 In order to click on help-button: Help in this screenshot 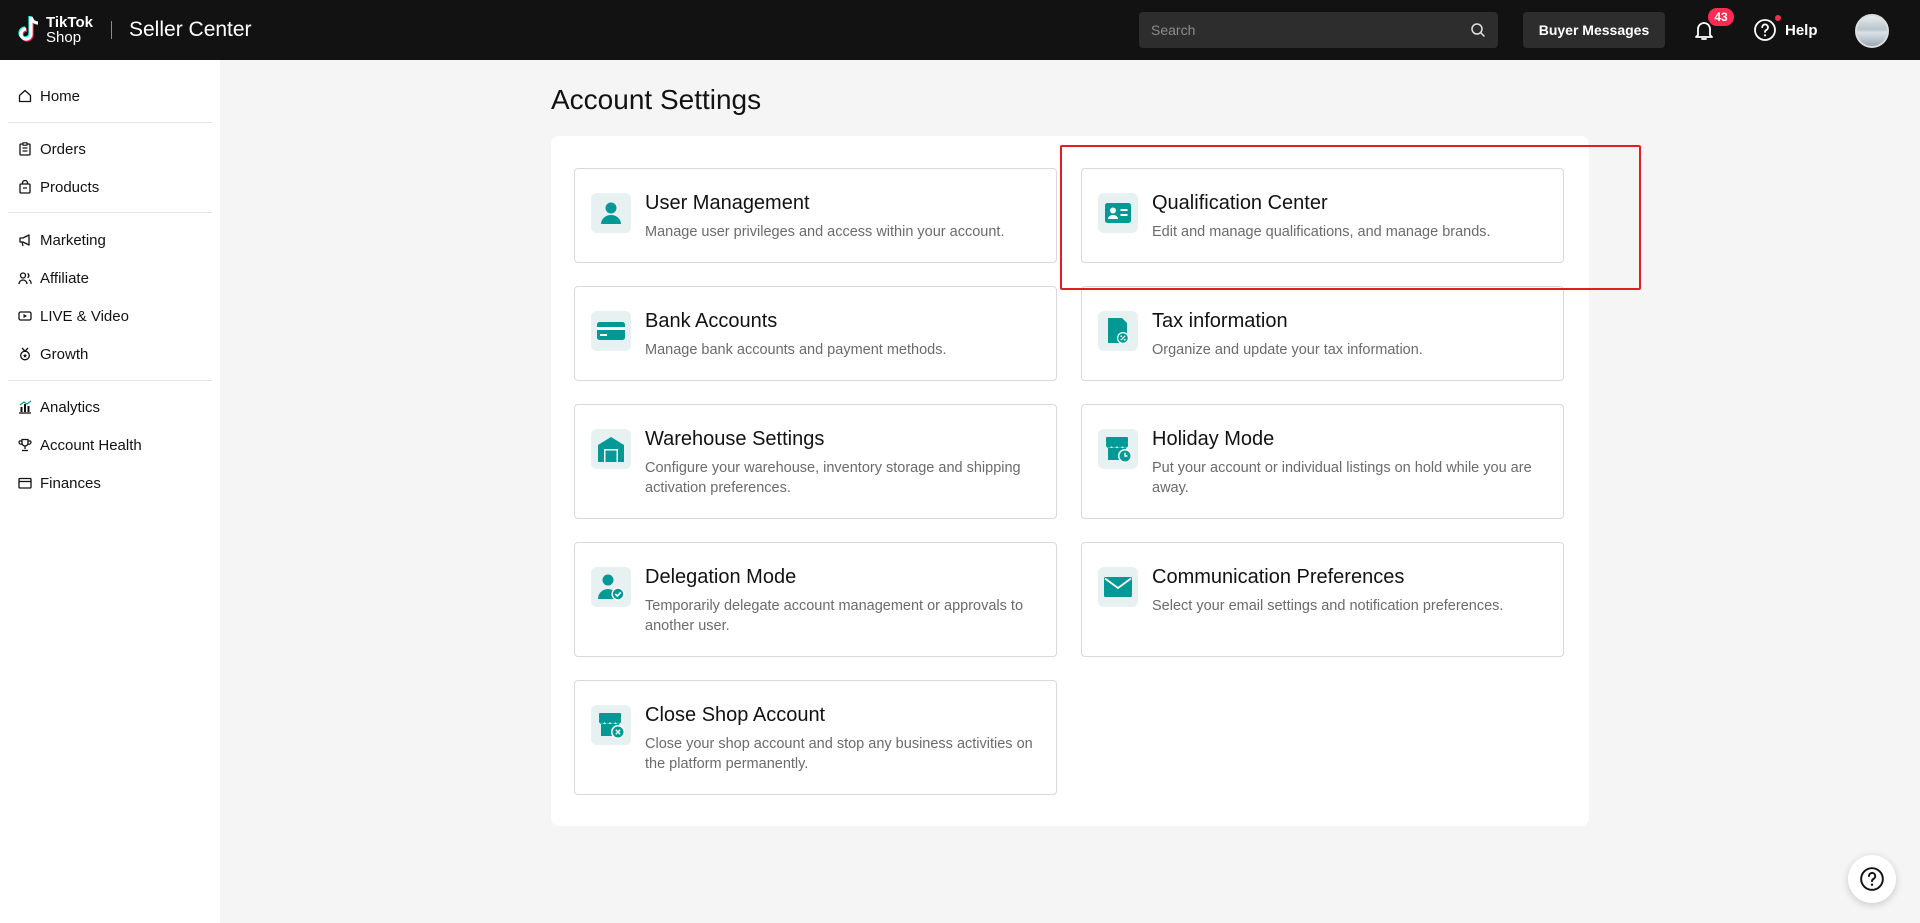, I will do `click(1785, 28)`.